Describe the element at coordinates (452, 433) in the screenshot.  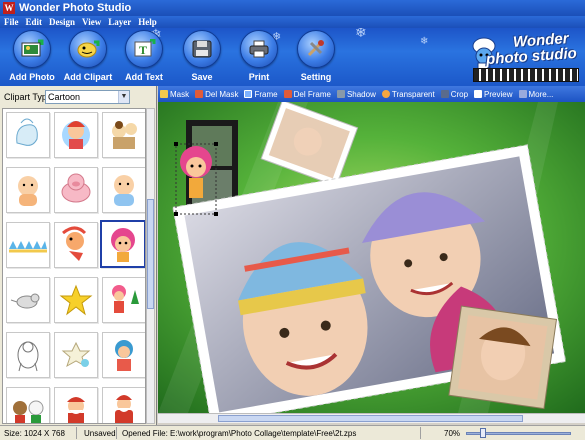
I see `status-zoom-level: 70%` at that location.